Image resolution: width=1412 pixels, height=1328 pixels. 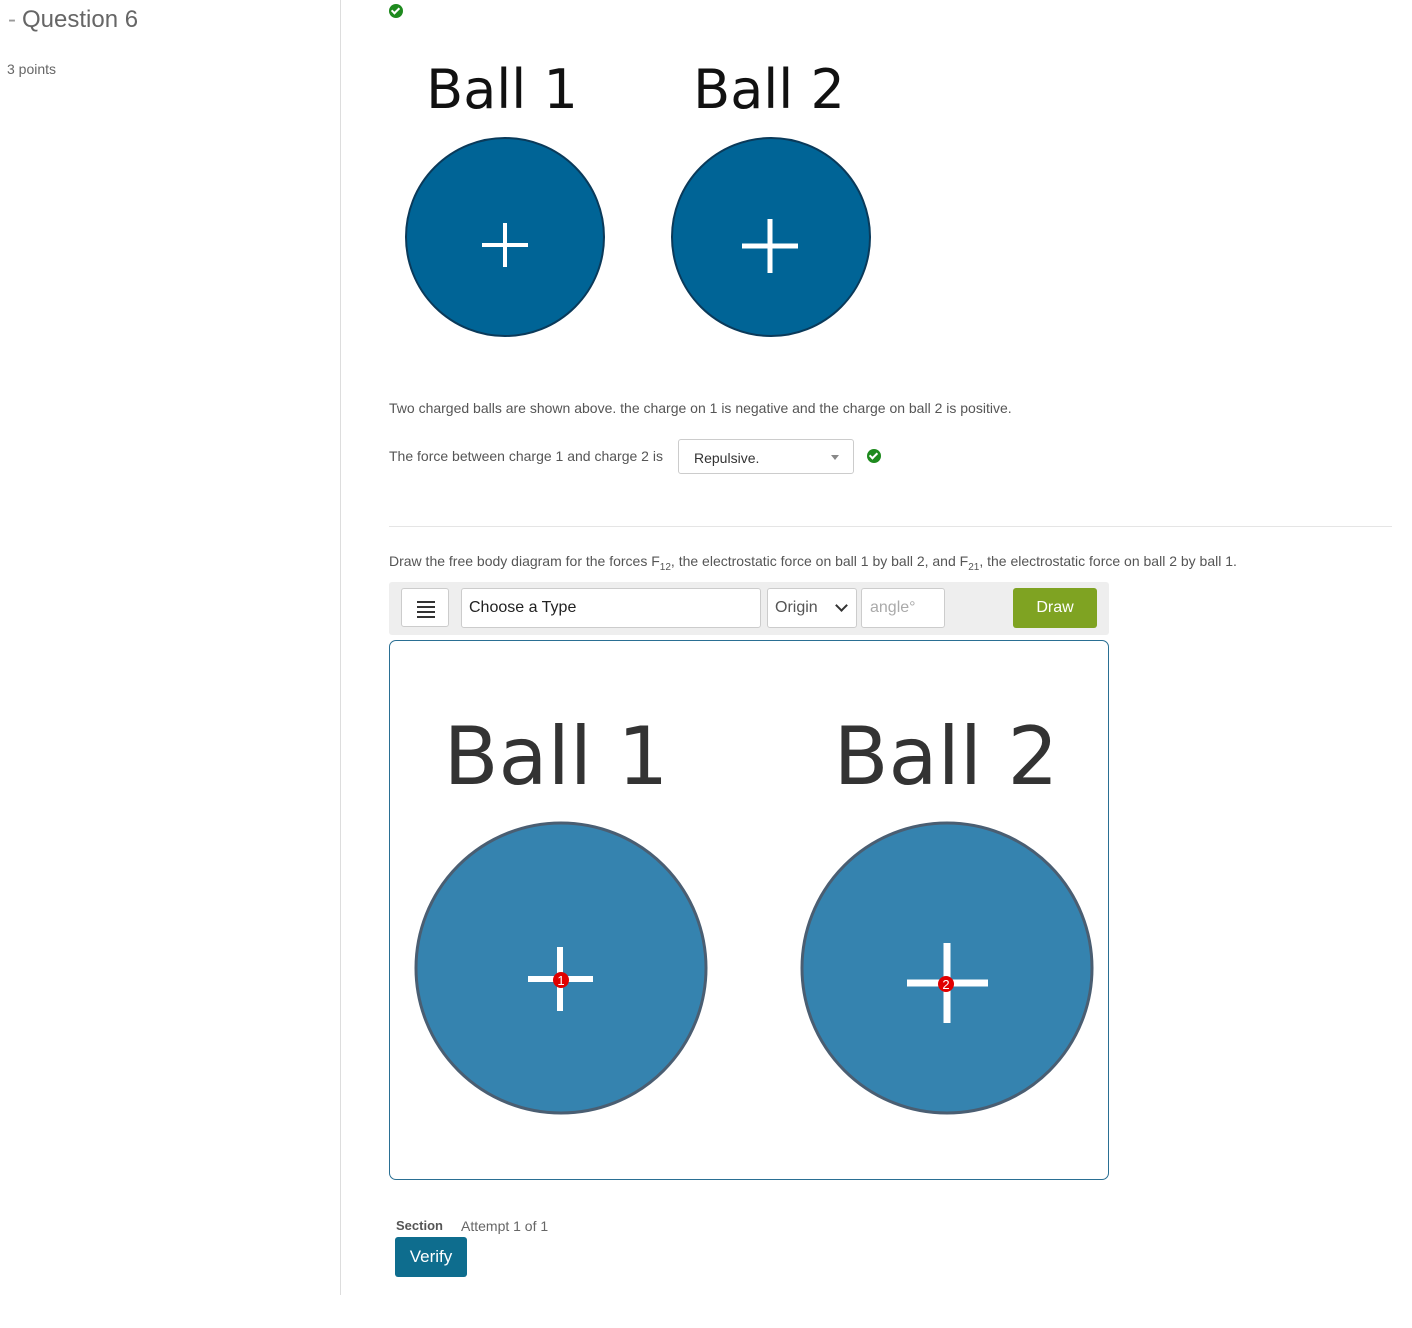 What do you see at coordinates (12, 19) in the screenshot?
I see `collapse-dash-icon: -` at bounding box center [12, 19].